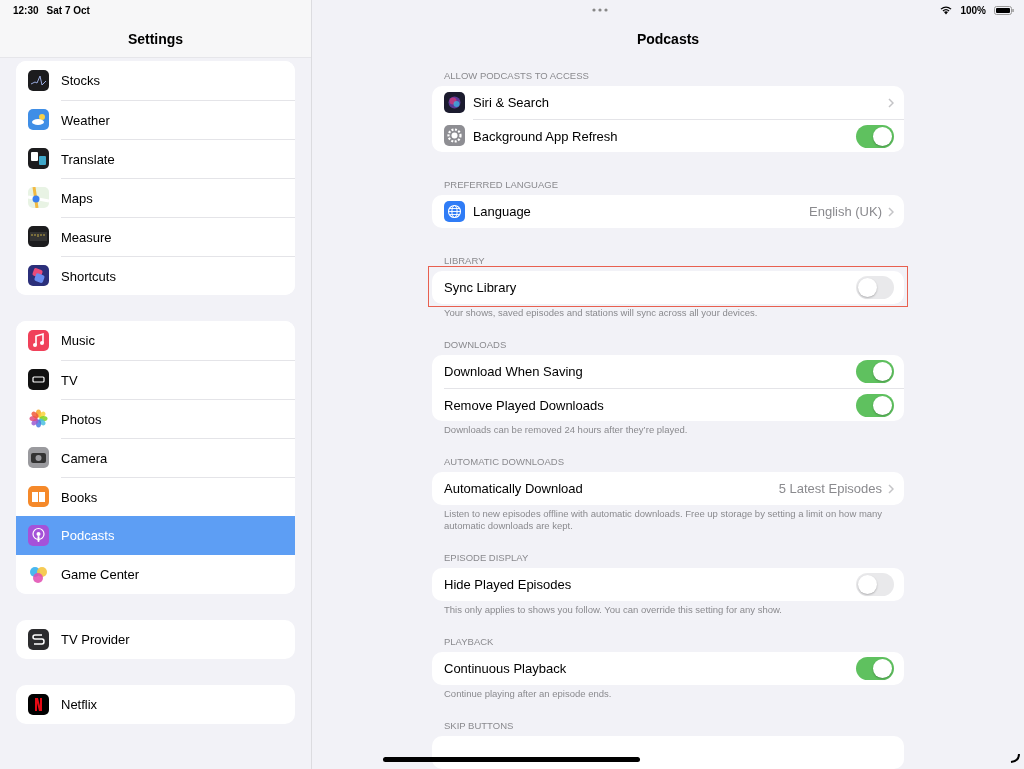  I want to click on shortcuts-icon, so click(38, 275).